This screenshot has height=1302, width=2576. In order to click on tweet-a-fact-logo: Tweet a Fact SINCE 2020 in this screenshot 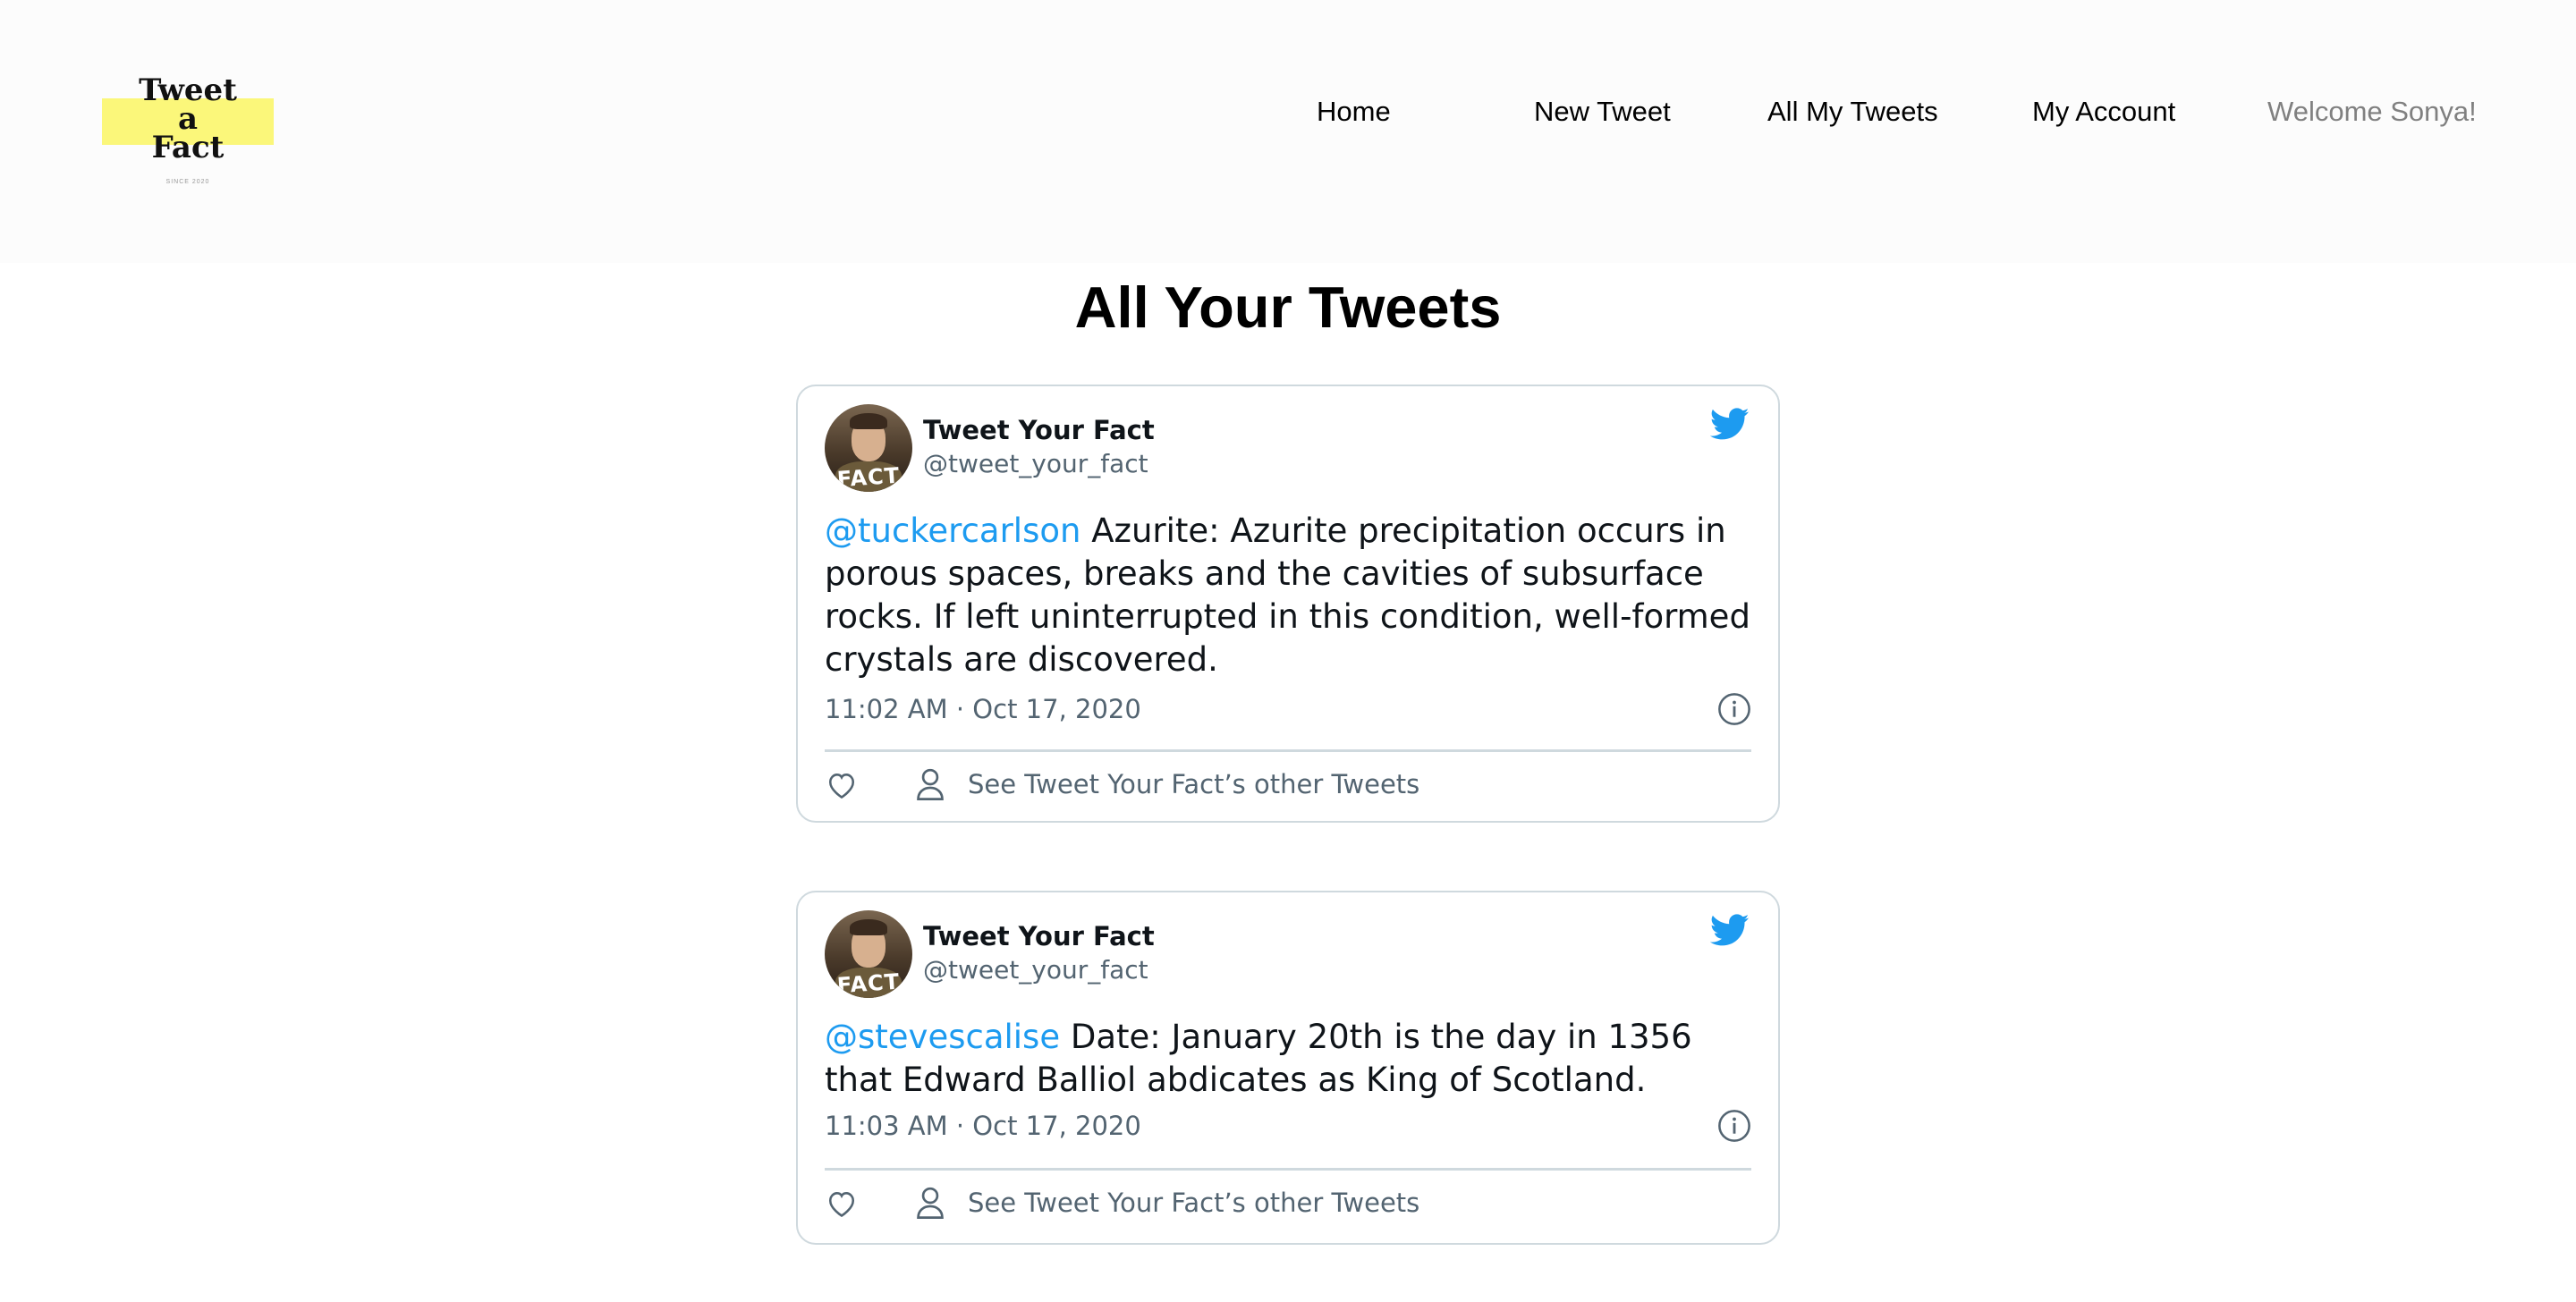, I will do `click(188, 133)`.